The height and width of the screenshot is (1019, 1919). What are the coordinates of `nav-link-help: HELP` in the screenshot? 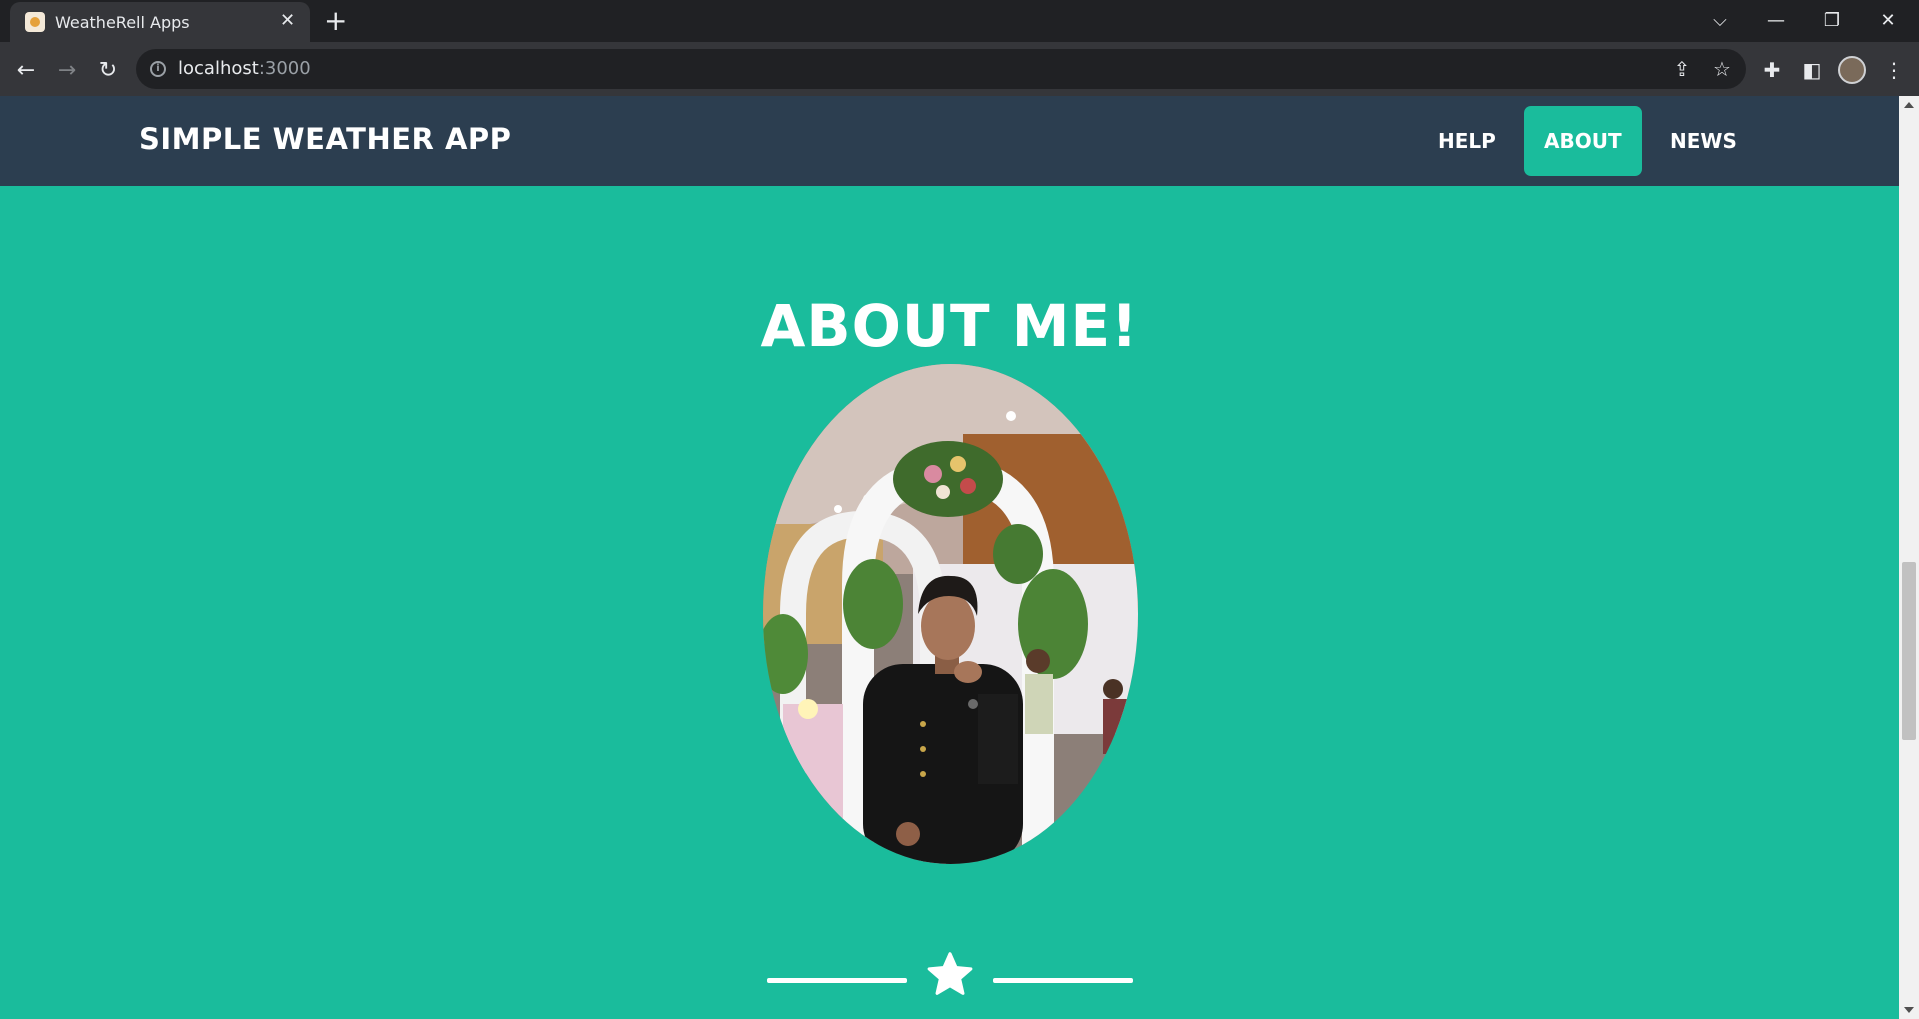 It's located at (1467, 141).